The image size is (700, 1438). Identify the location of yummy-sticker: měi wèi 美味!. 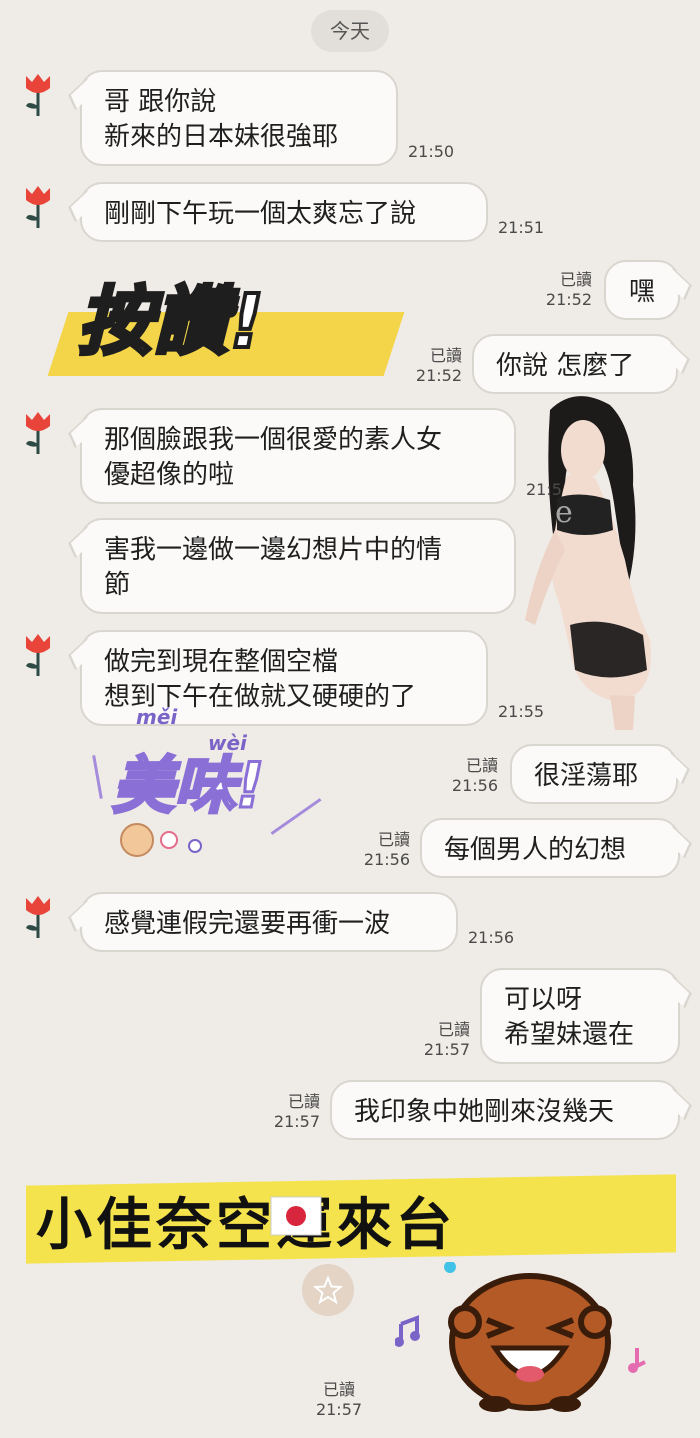
(206, 790).